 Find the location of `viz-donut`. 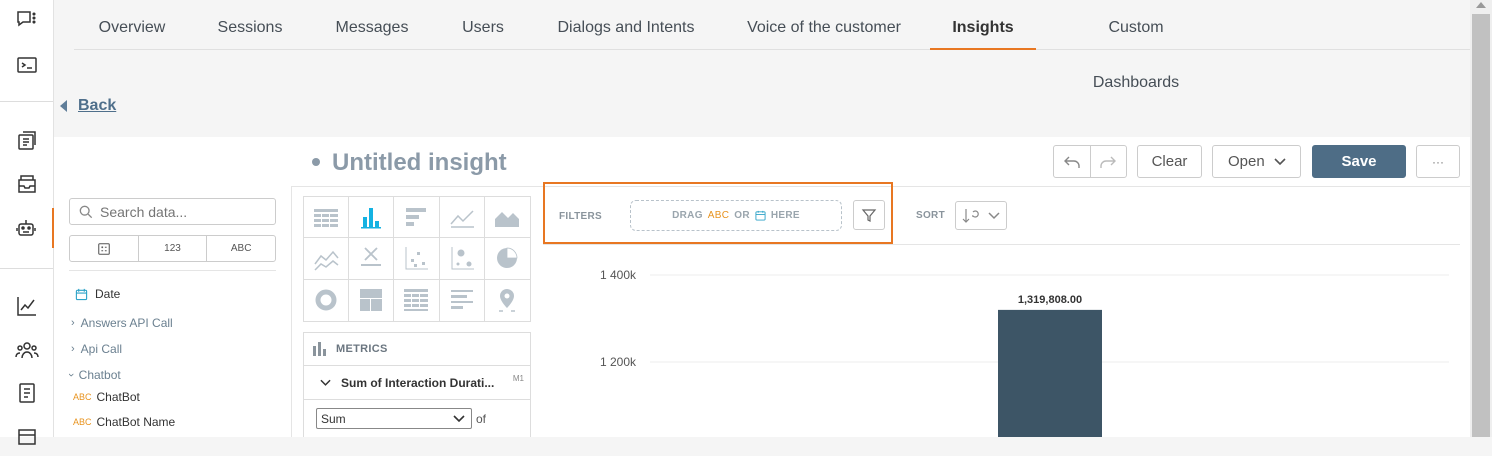

viz-donut is located at coordinates (327, 300).